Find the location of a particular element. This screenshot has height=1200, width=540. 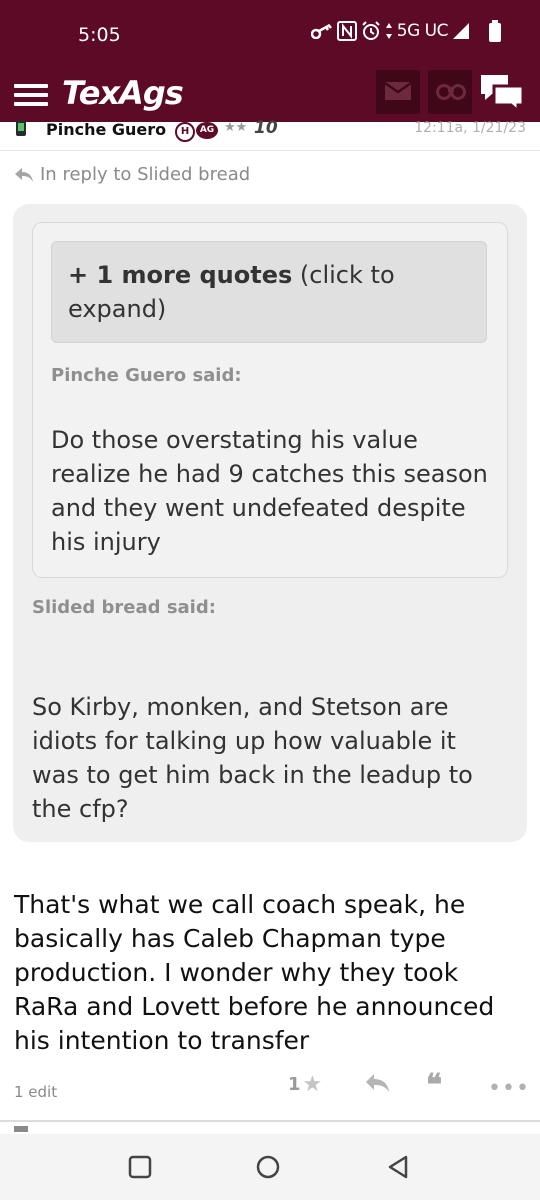

battery-icon is located at coordinates (495, 31).